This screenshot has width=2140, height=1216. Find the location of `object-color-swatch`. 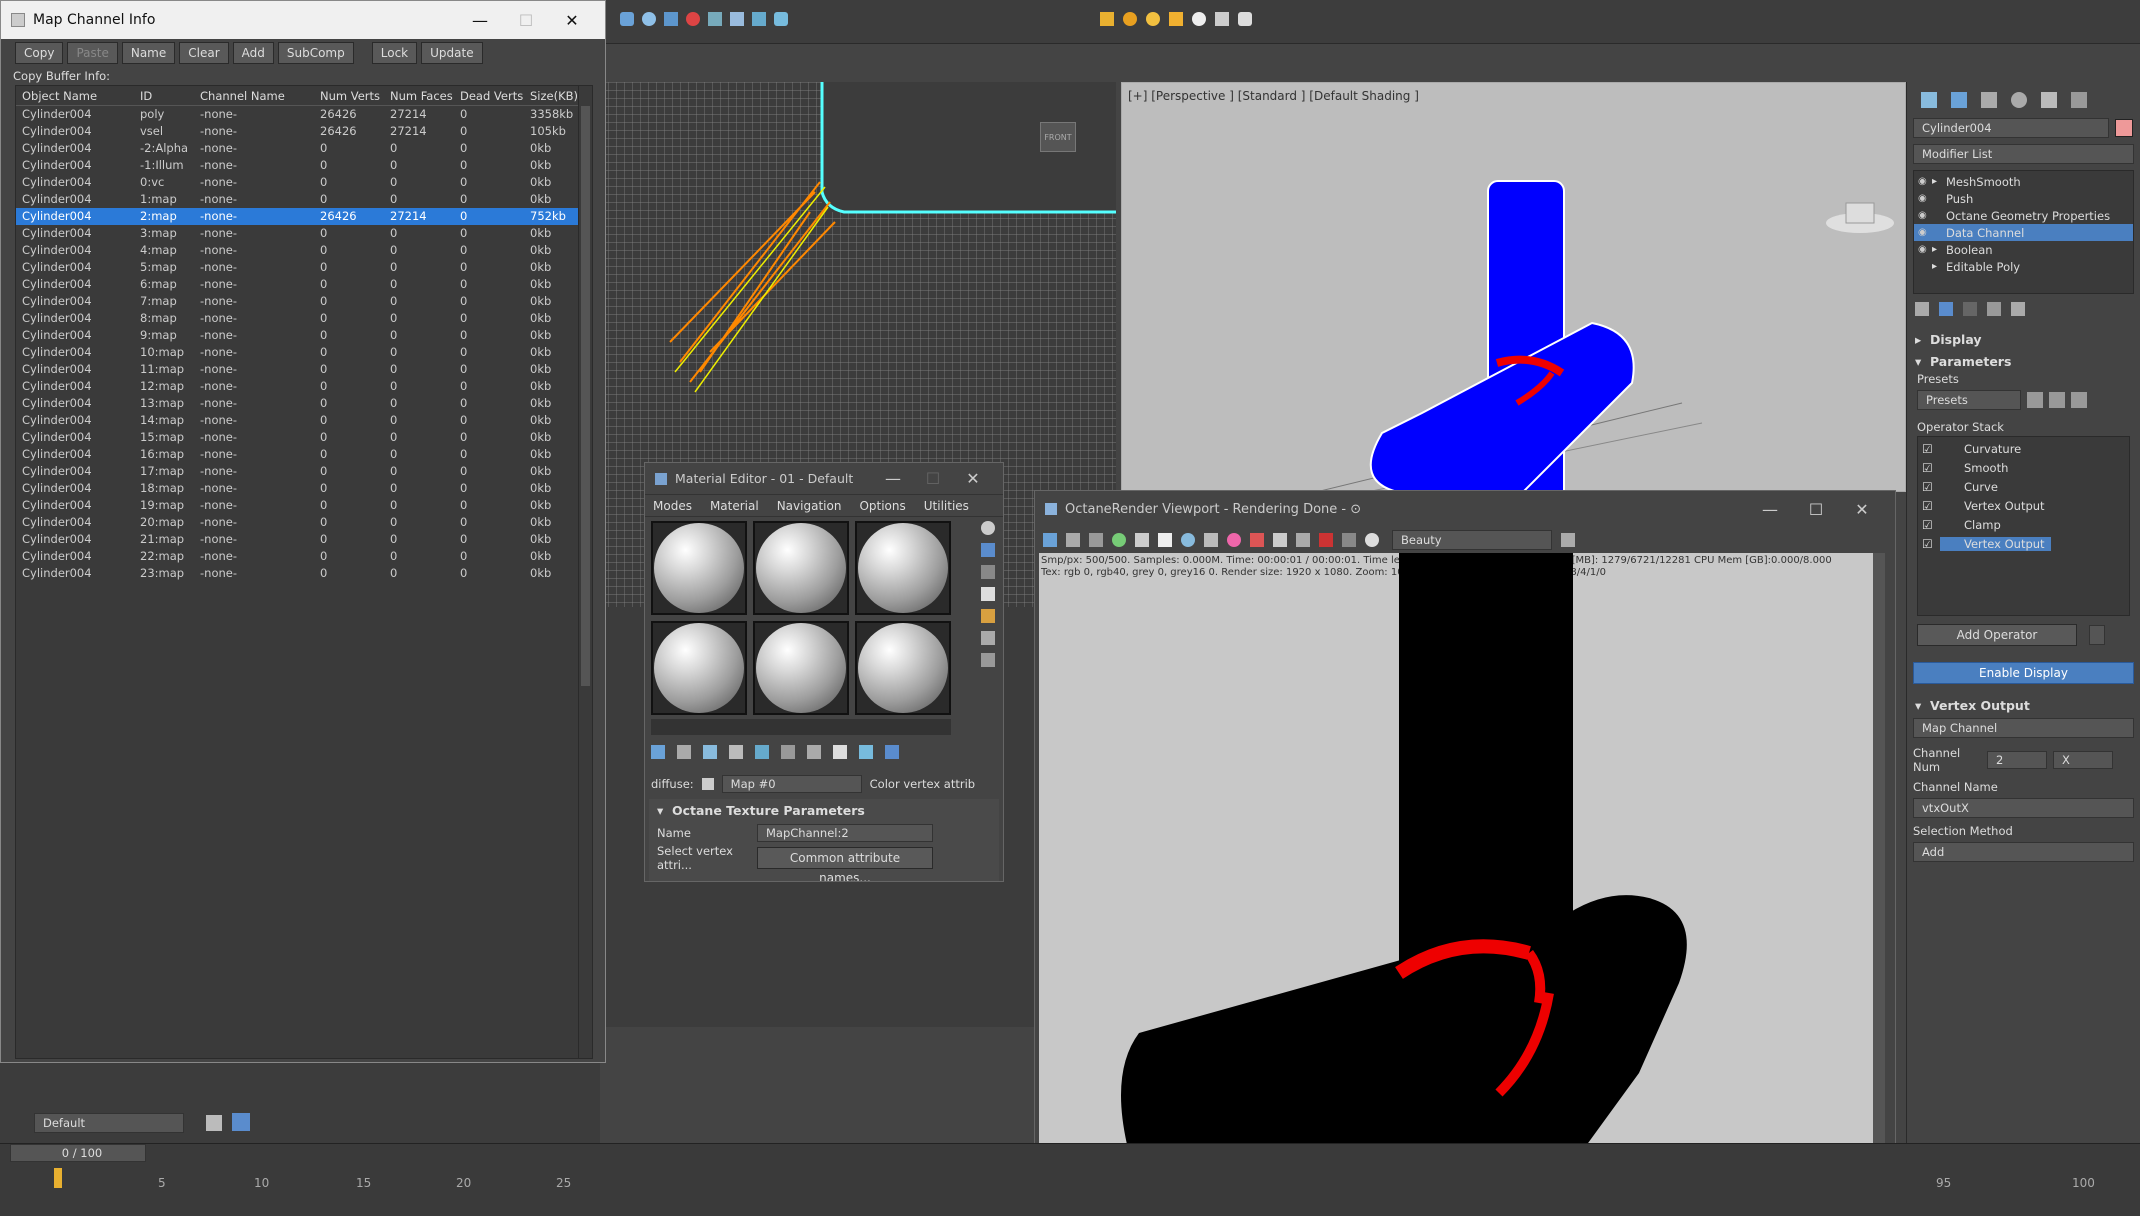

object-color-swatch is located at coordinates (2124, 128).